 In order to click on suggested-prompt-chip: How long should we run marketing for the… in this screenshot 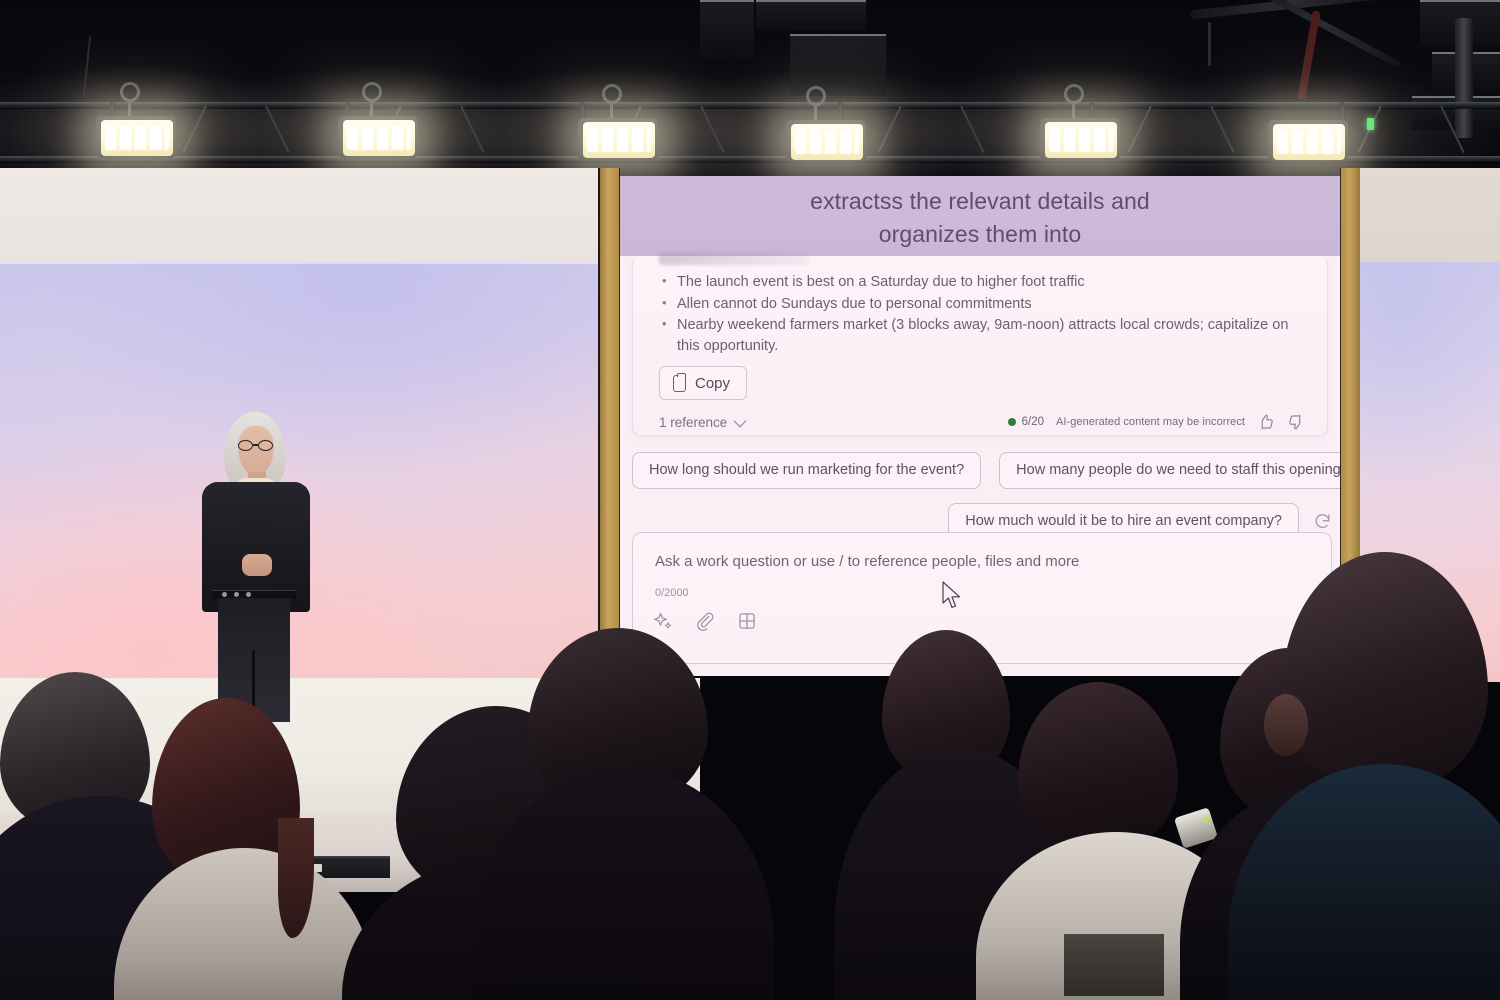, I will do `click(807, 470)`.